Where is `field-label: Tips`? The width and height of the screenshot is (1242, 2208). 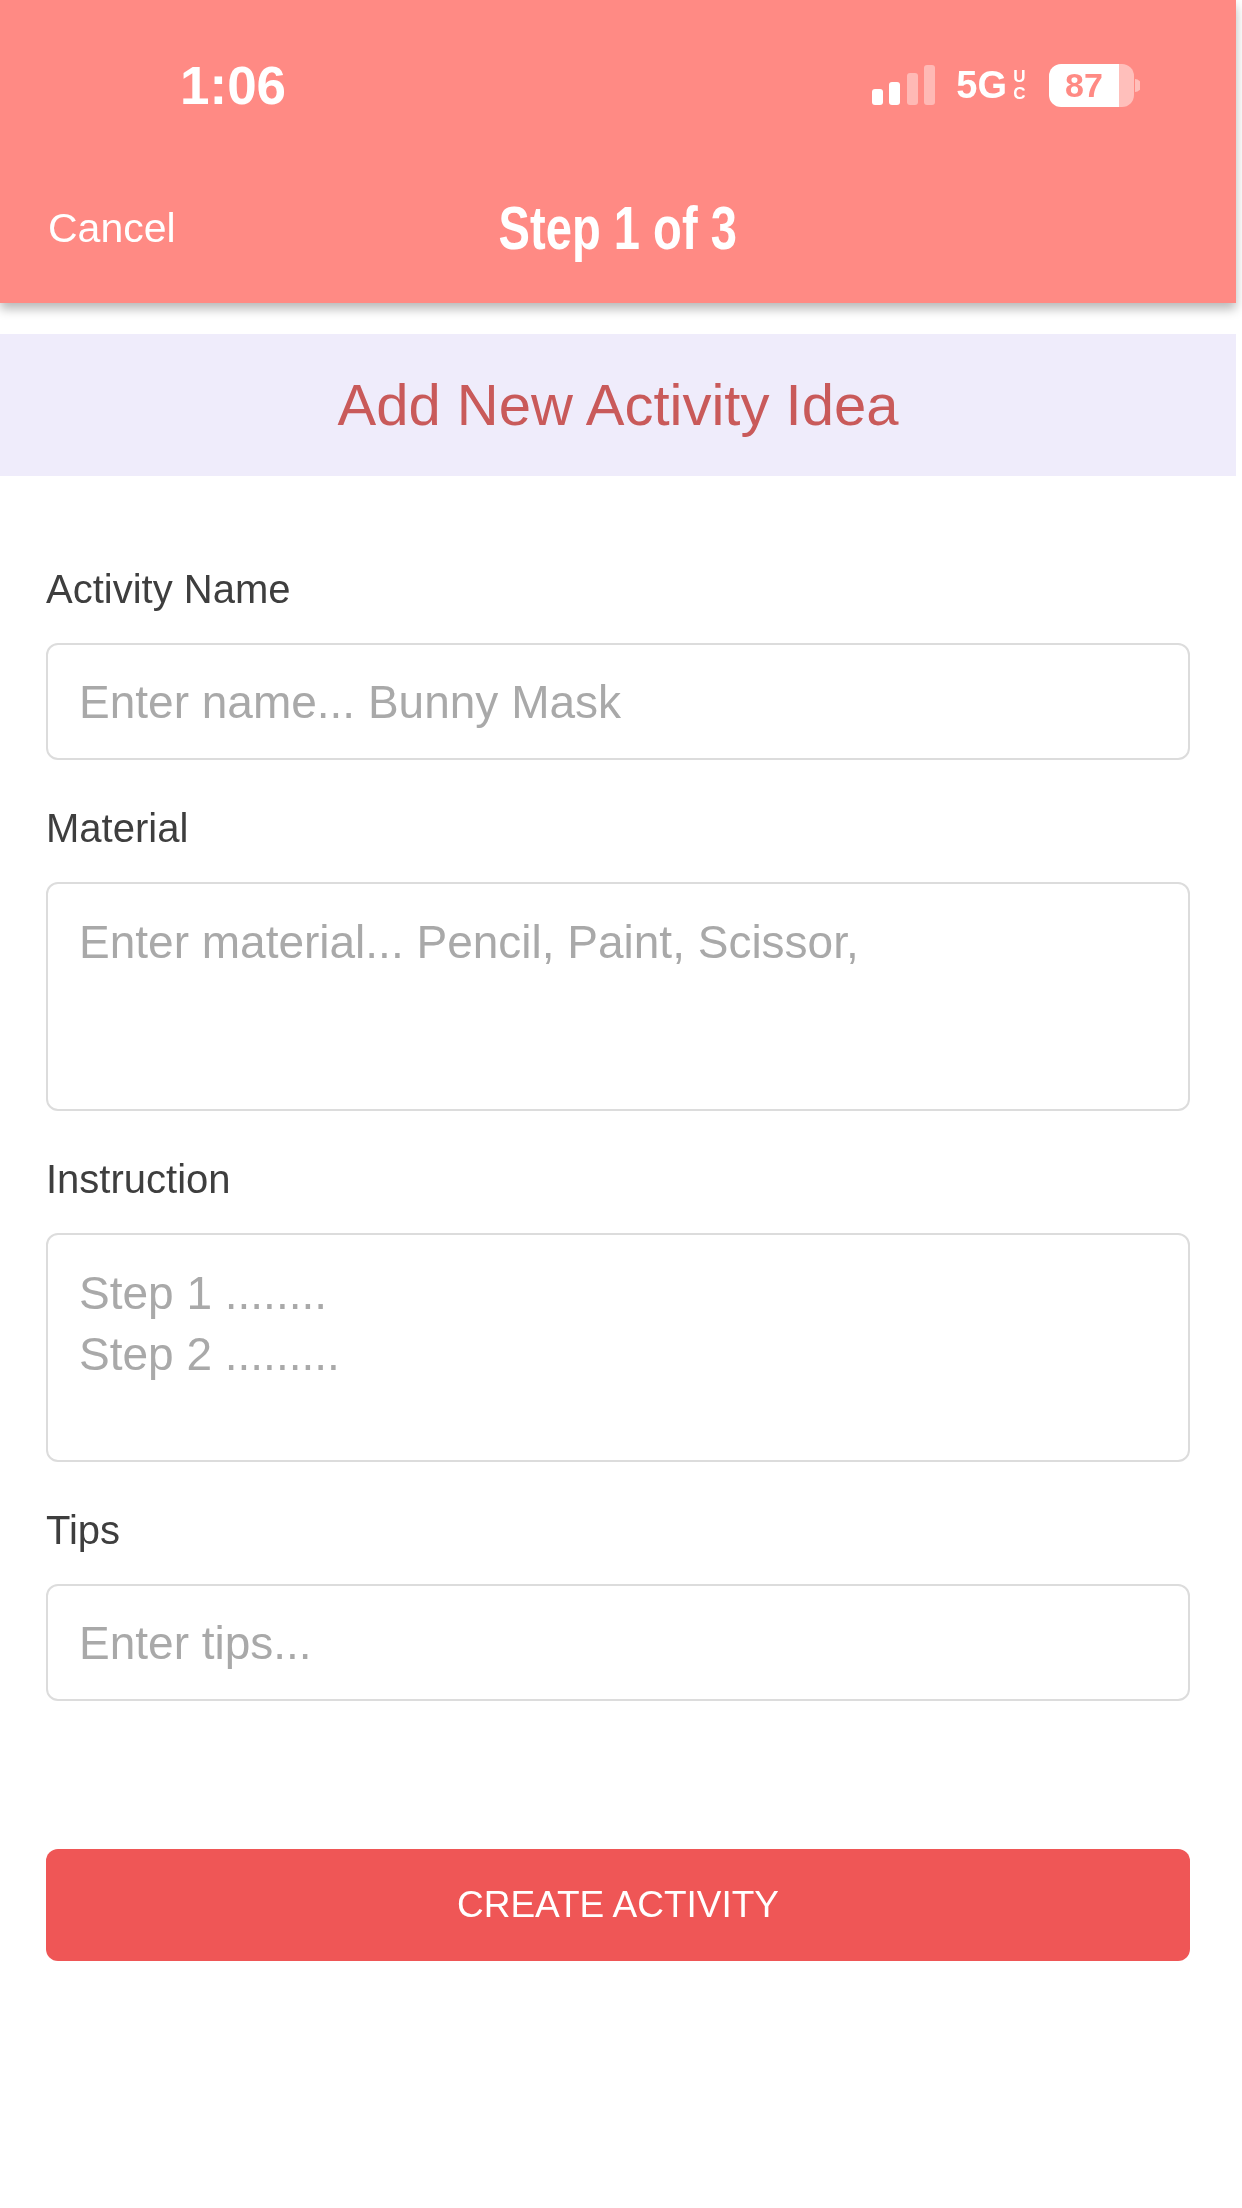
field-label: Tips is located at coordinates (84, 1530).